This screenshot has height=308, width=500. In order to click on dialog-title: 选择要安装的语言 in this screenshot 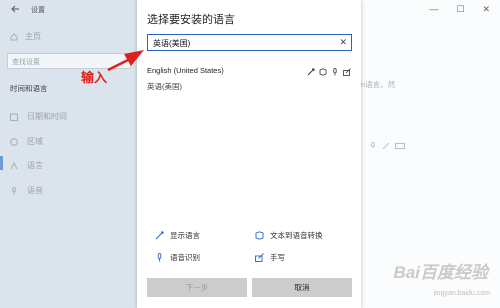, I will do `click(191, 20)`.